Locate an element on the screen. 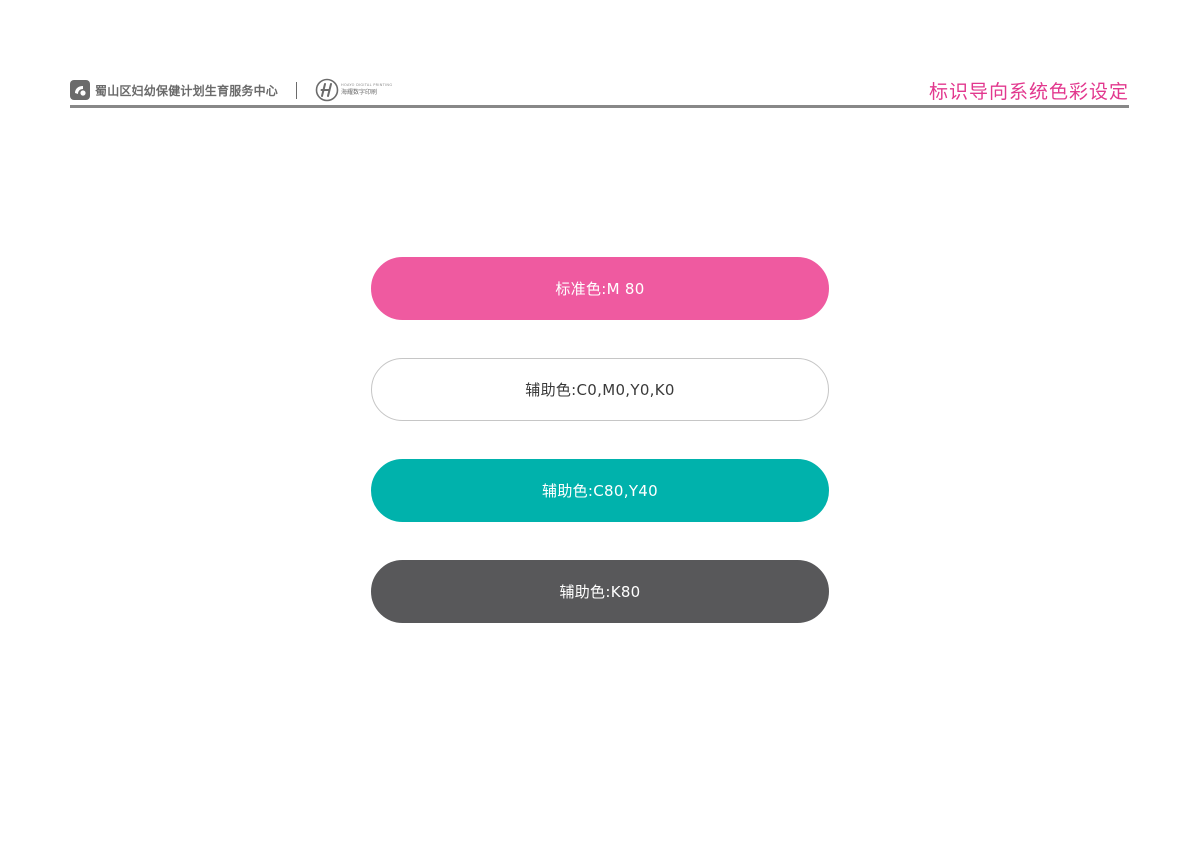 This screenshot has height=849, width=1200. swatch-auxiliary-teal: 辅助色:C80,Y40 is located at coordinates (600, 490).